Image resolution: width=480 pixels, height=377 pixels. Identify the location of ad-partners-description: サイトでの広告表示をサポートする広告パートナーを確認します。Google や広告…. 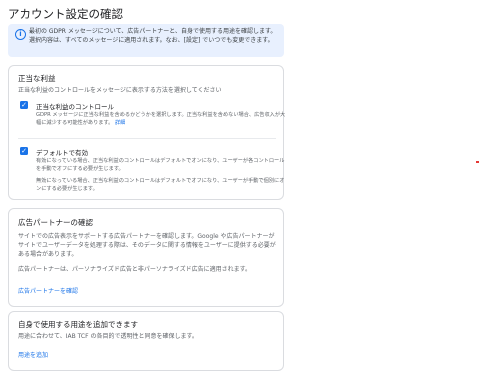
(147, 245).